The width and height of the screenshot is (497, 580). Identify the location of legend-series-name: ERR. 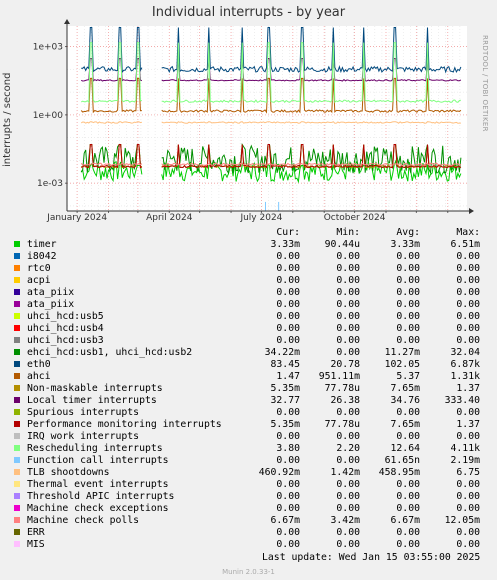
(36, 532).